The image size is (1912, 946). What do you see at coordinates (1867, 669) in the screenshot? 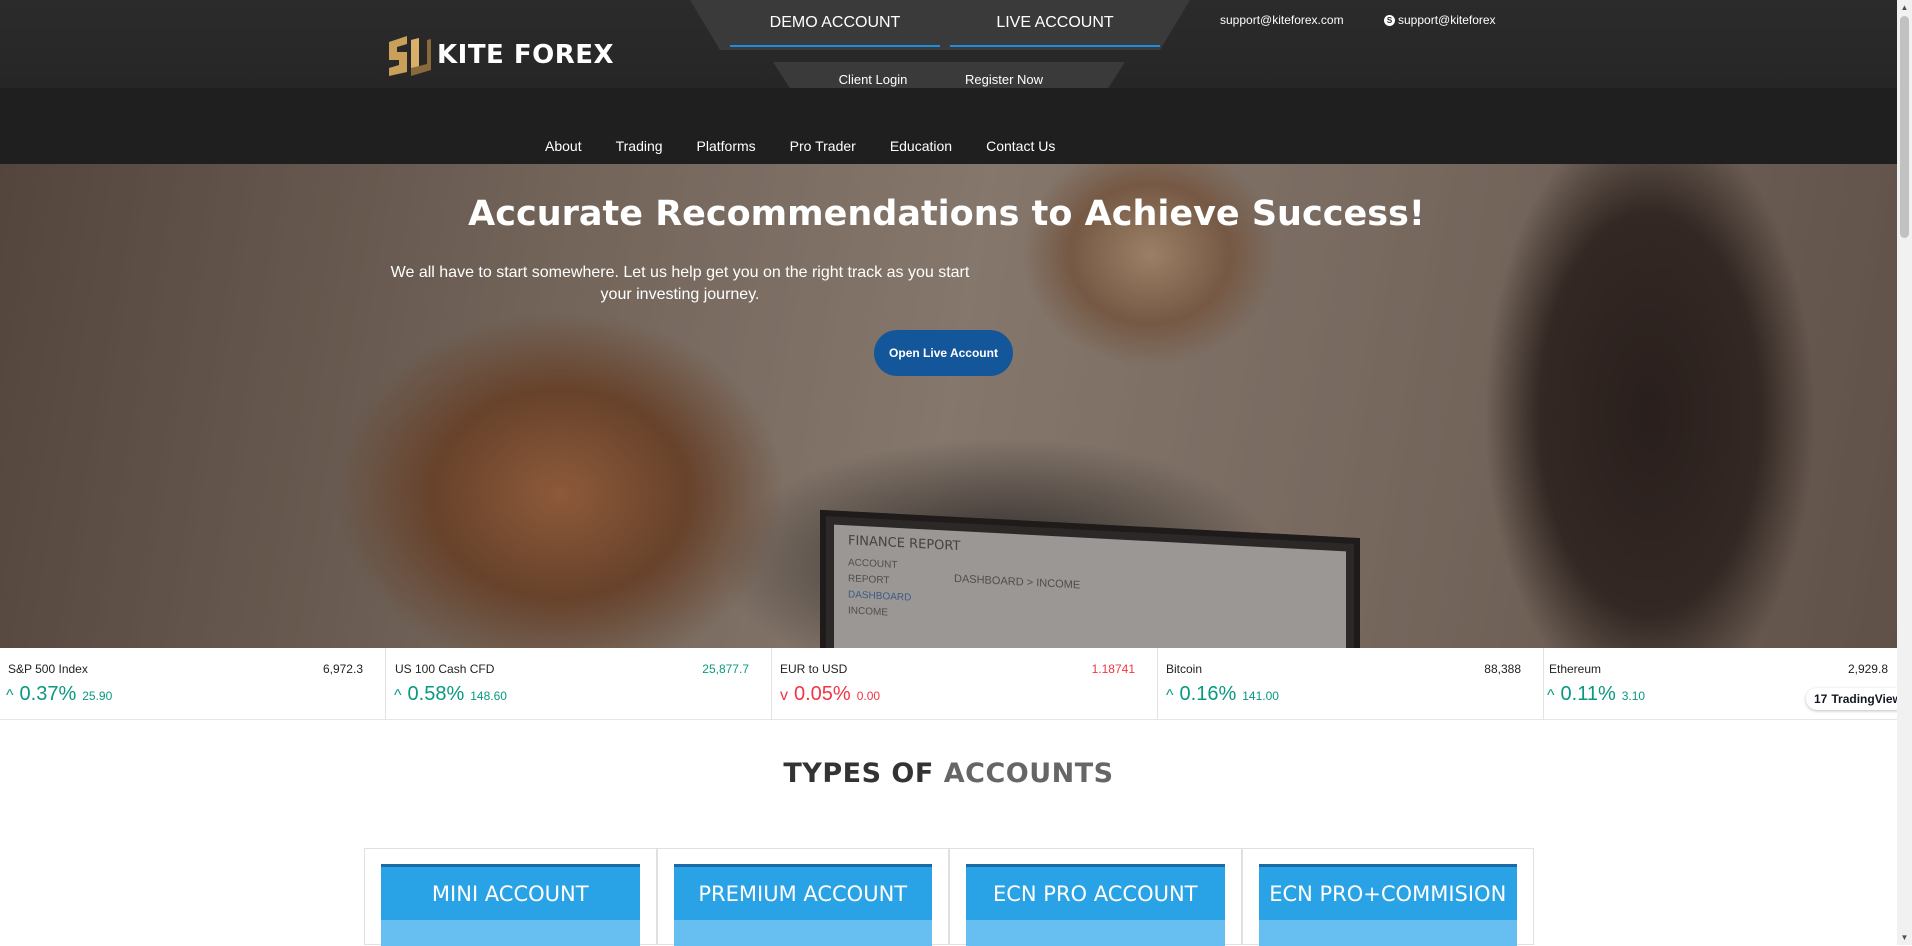
I see `ticker-price: 2,929.8` at bounding box center [1867, 669].